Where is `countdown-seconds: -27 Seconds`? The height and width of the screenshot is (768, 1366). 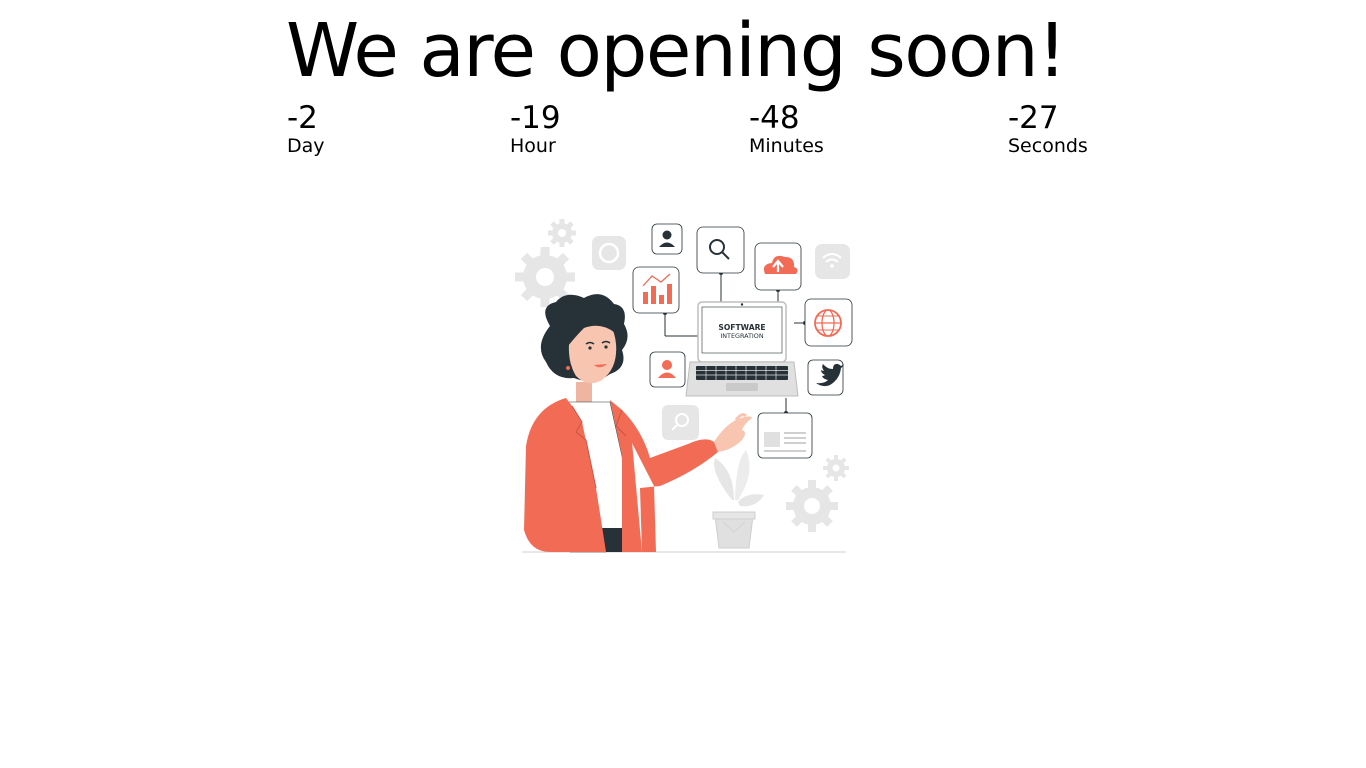
countdown-seconds: -27 Seconds is located at coordinates (1048, 128).